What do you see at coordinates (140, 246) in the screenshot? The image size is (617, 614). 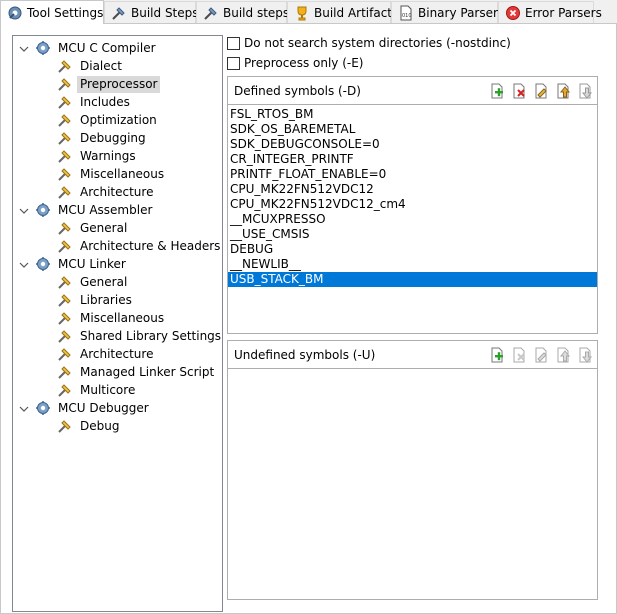 I see `tree-item: Architecture & Headers` at bounding box center [140, 246].